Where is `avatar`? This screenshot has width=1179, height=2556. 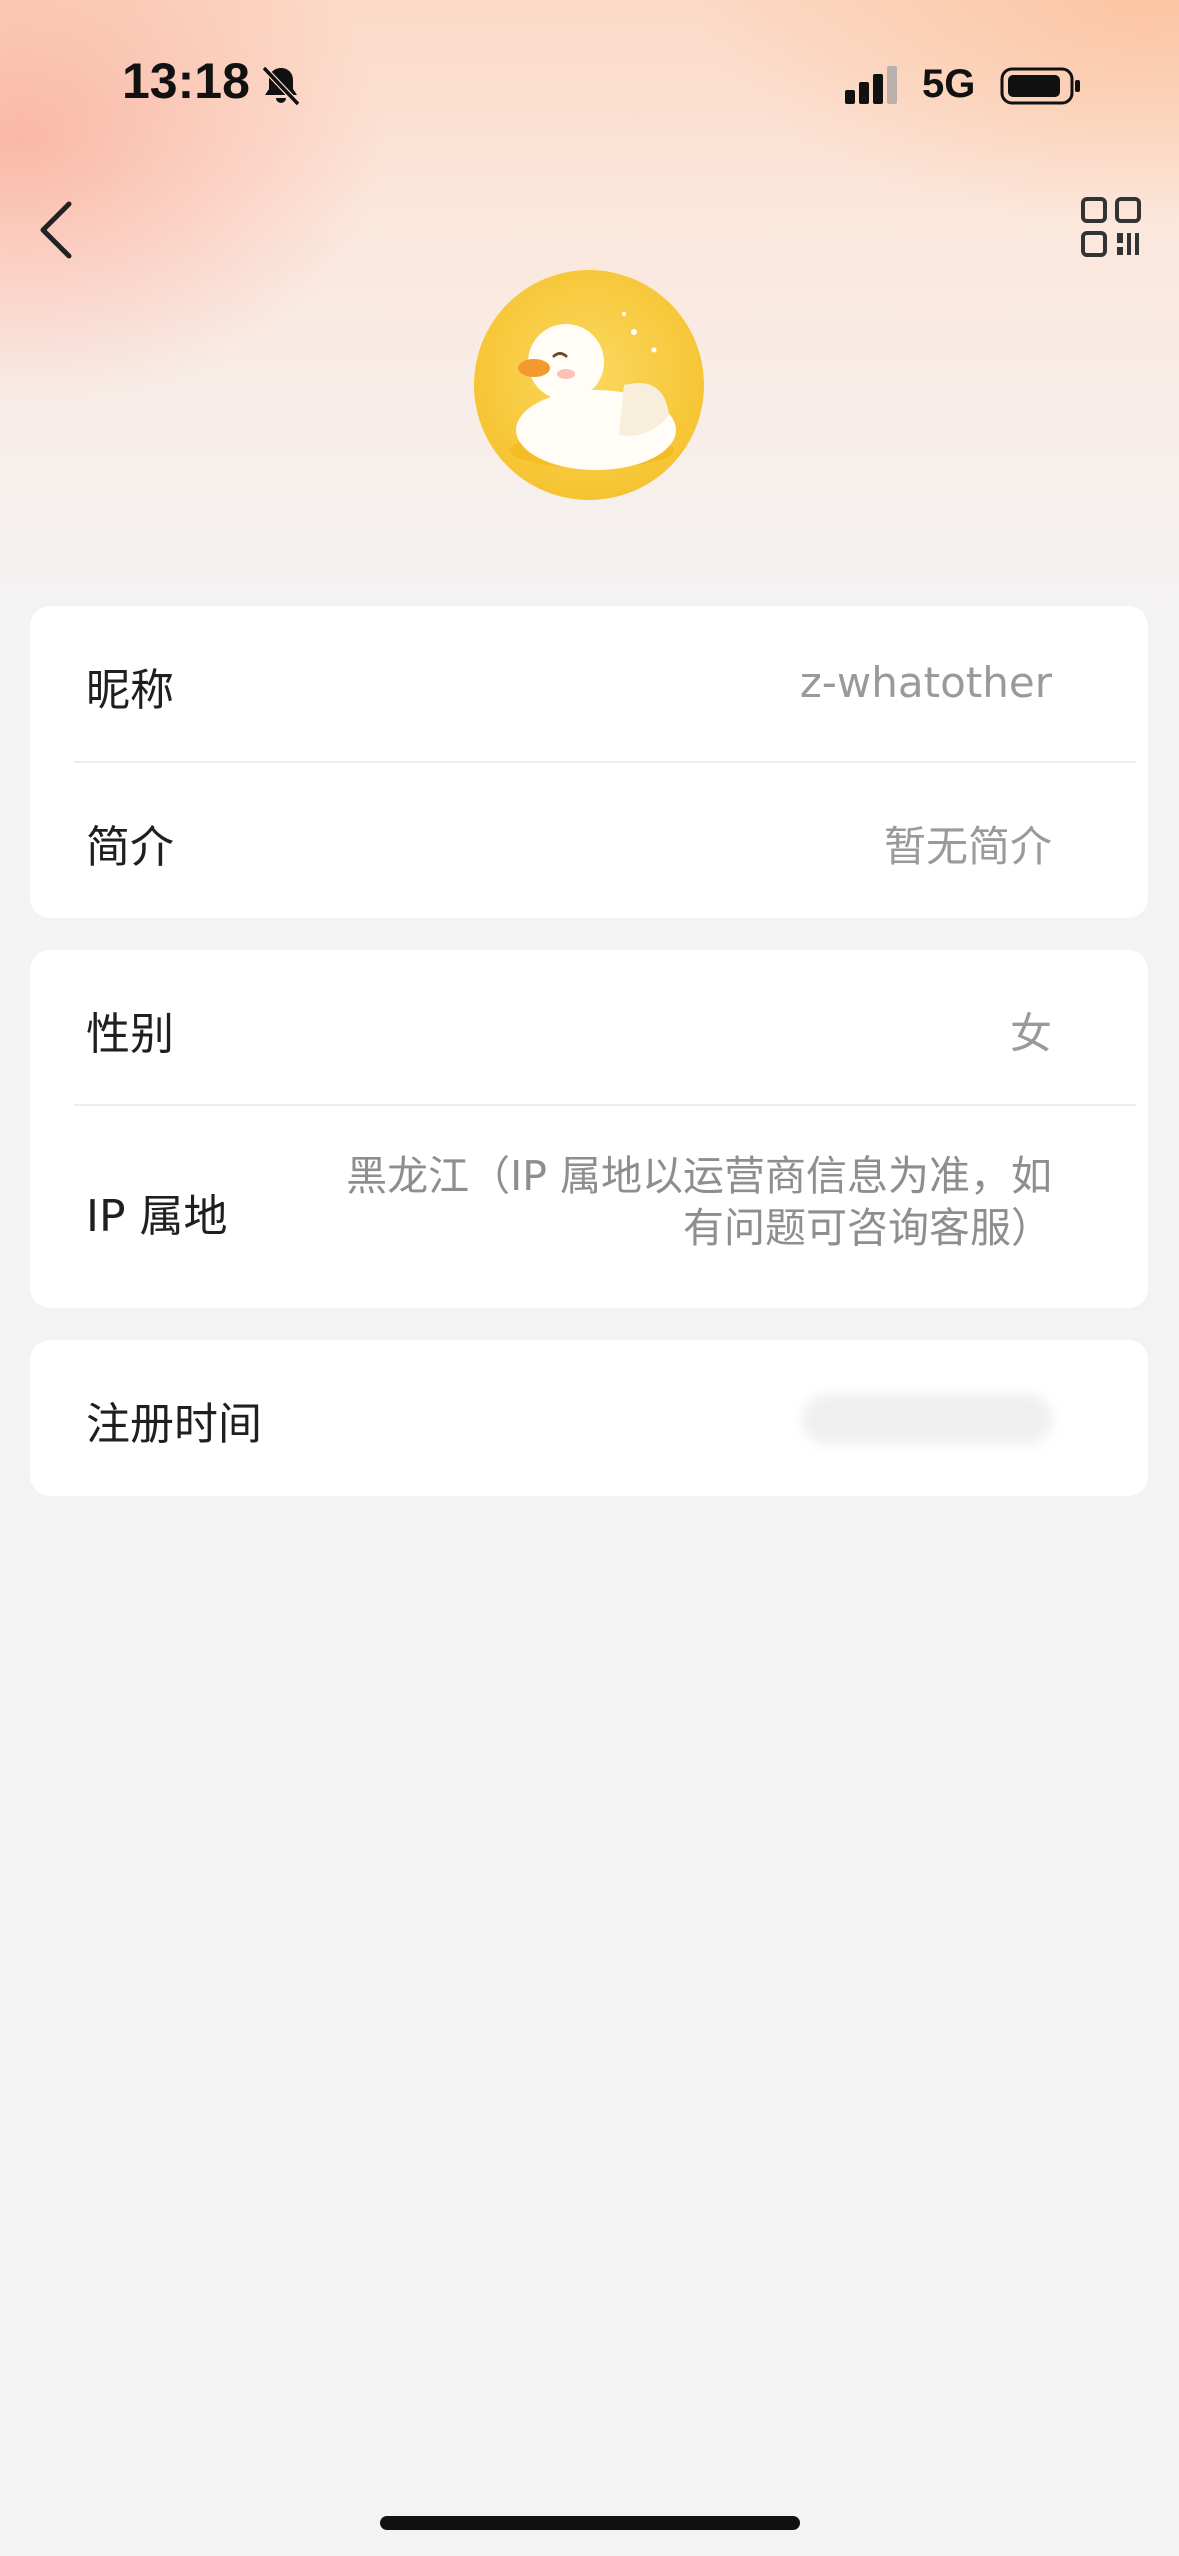
avatar is located at coordinates (589, 385).